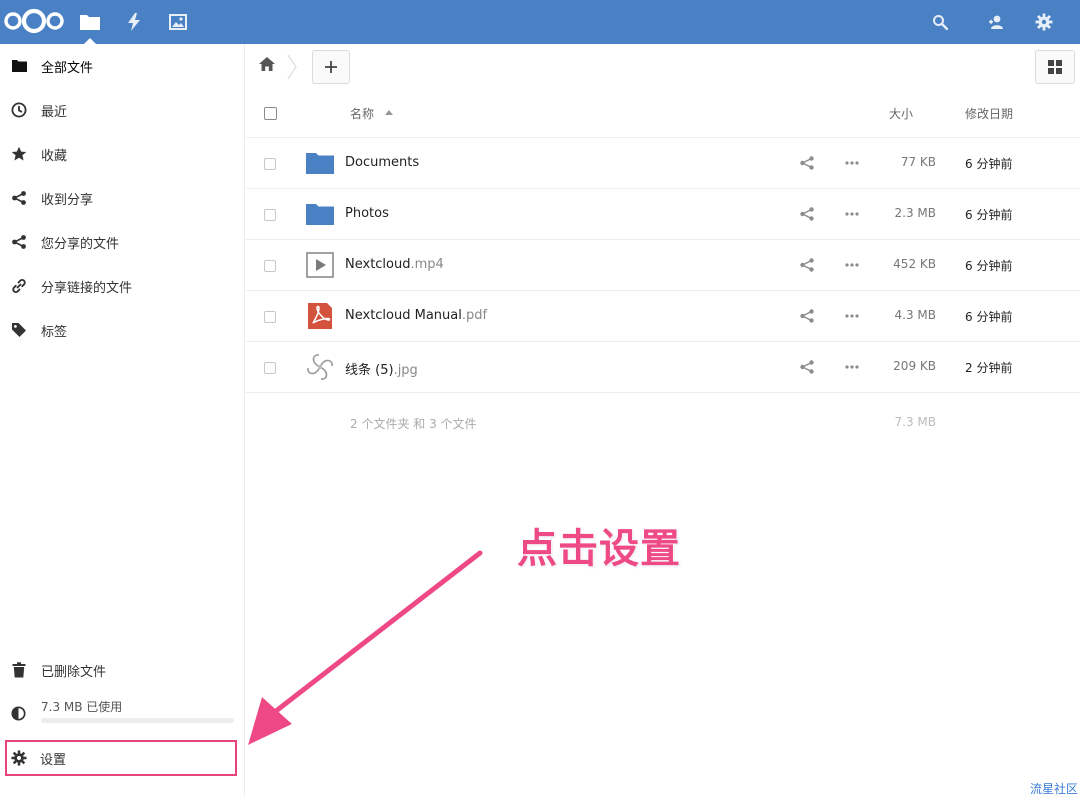  Describe the element at coordinates (663, 163) in the screenshot. I see `file-row: Documents 77 KB 6 分钟前` at that location.